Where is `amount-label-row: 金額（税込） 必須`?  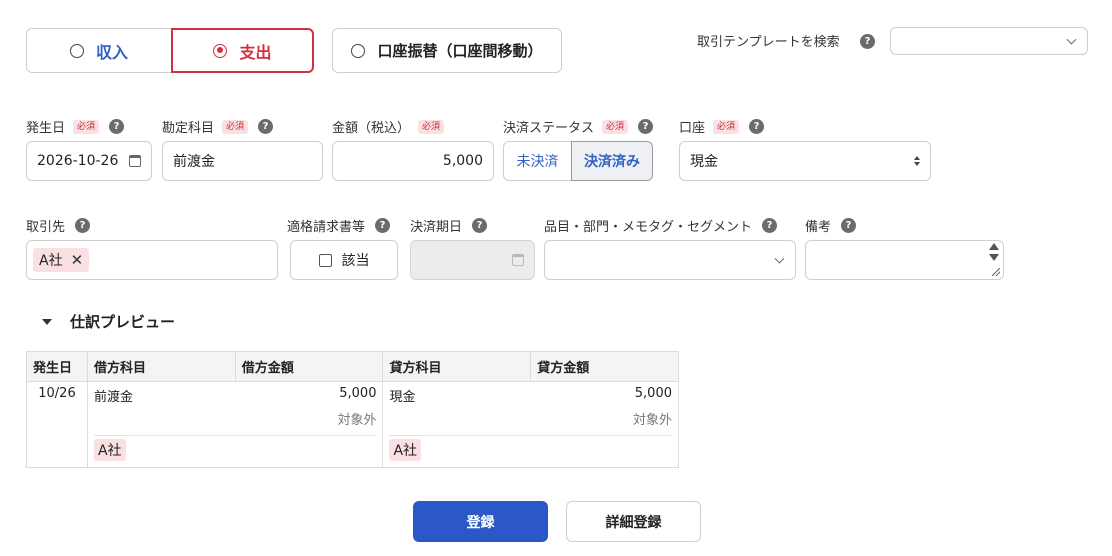
amount-label-row: 金額（税込） 必須 is located at coordinates (388, 126).